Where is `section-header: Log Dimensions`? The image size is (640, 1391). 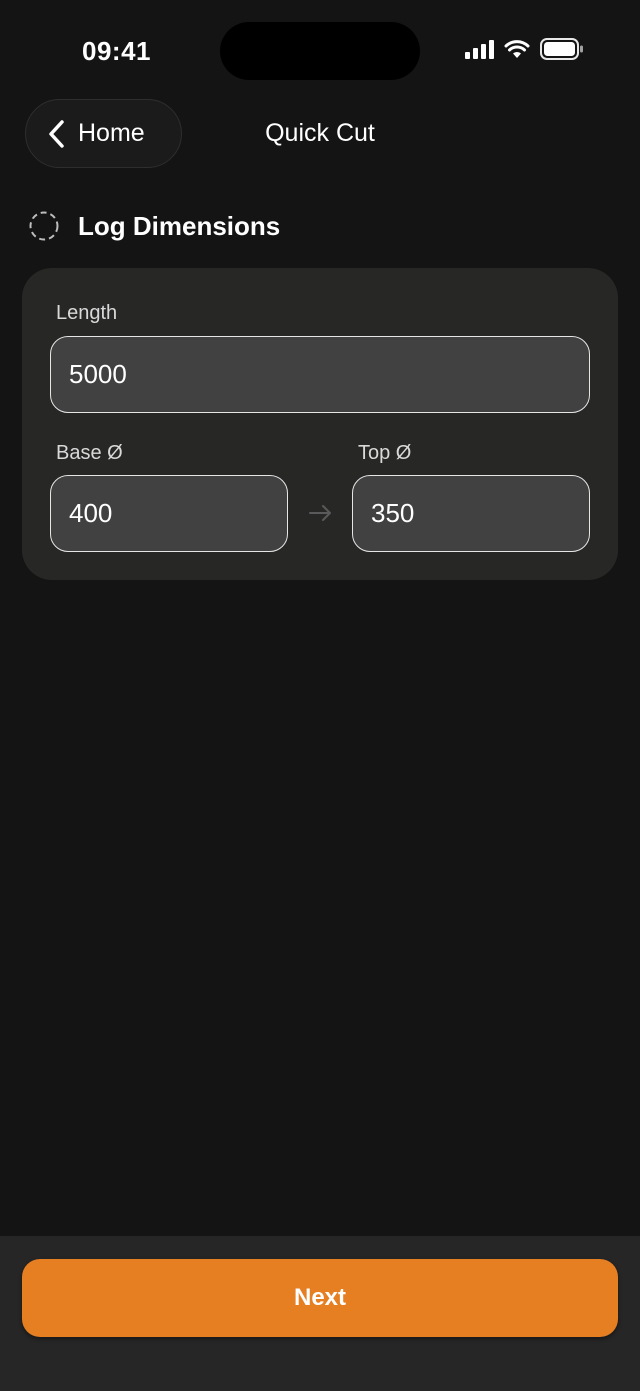 section-header: Log Dimensions is located at coordinates (154, 226).